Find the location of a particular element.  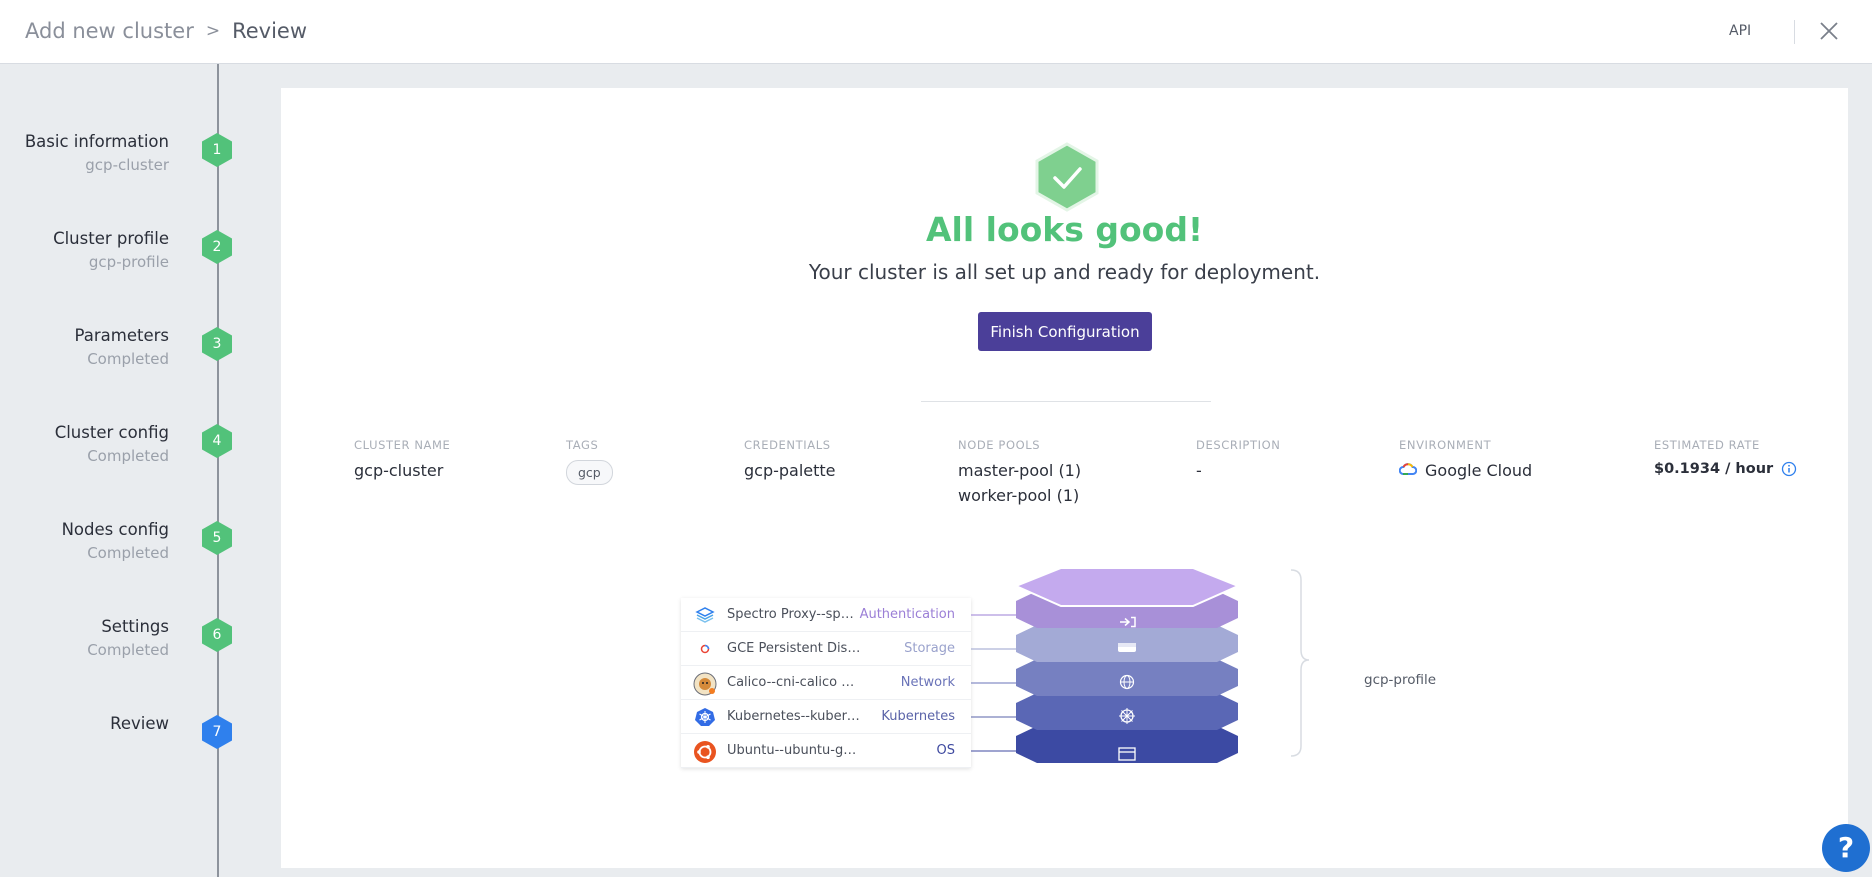

api-button: API is located at coordinates (1740, 31).